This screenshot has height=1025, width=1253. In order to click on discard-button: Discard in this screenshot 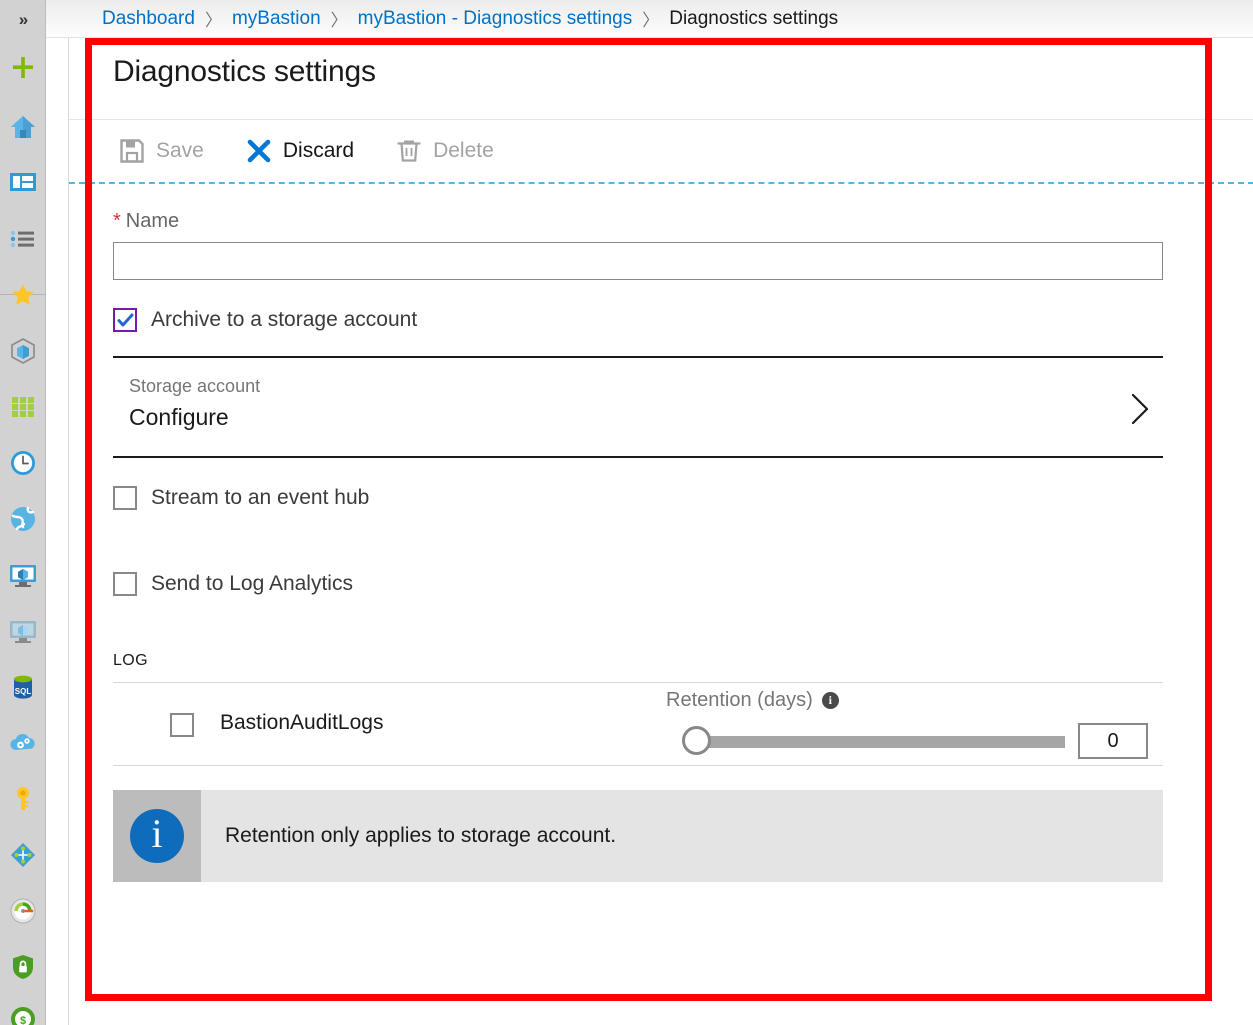, I will do `click(300, 151)`.